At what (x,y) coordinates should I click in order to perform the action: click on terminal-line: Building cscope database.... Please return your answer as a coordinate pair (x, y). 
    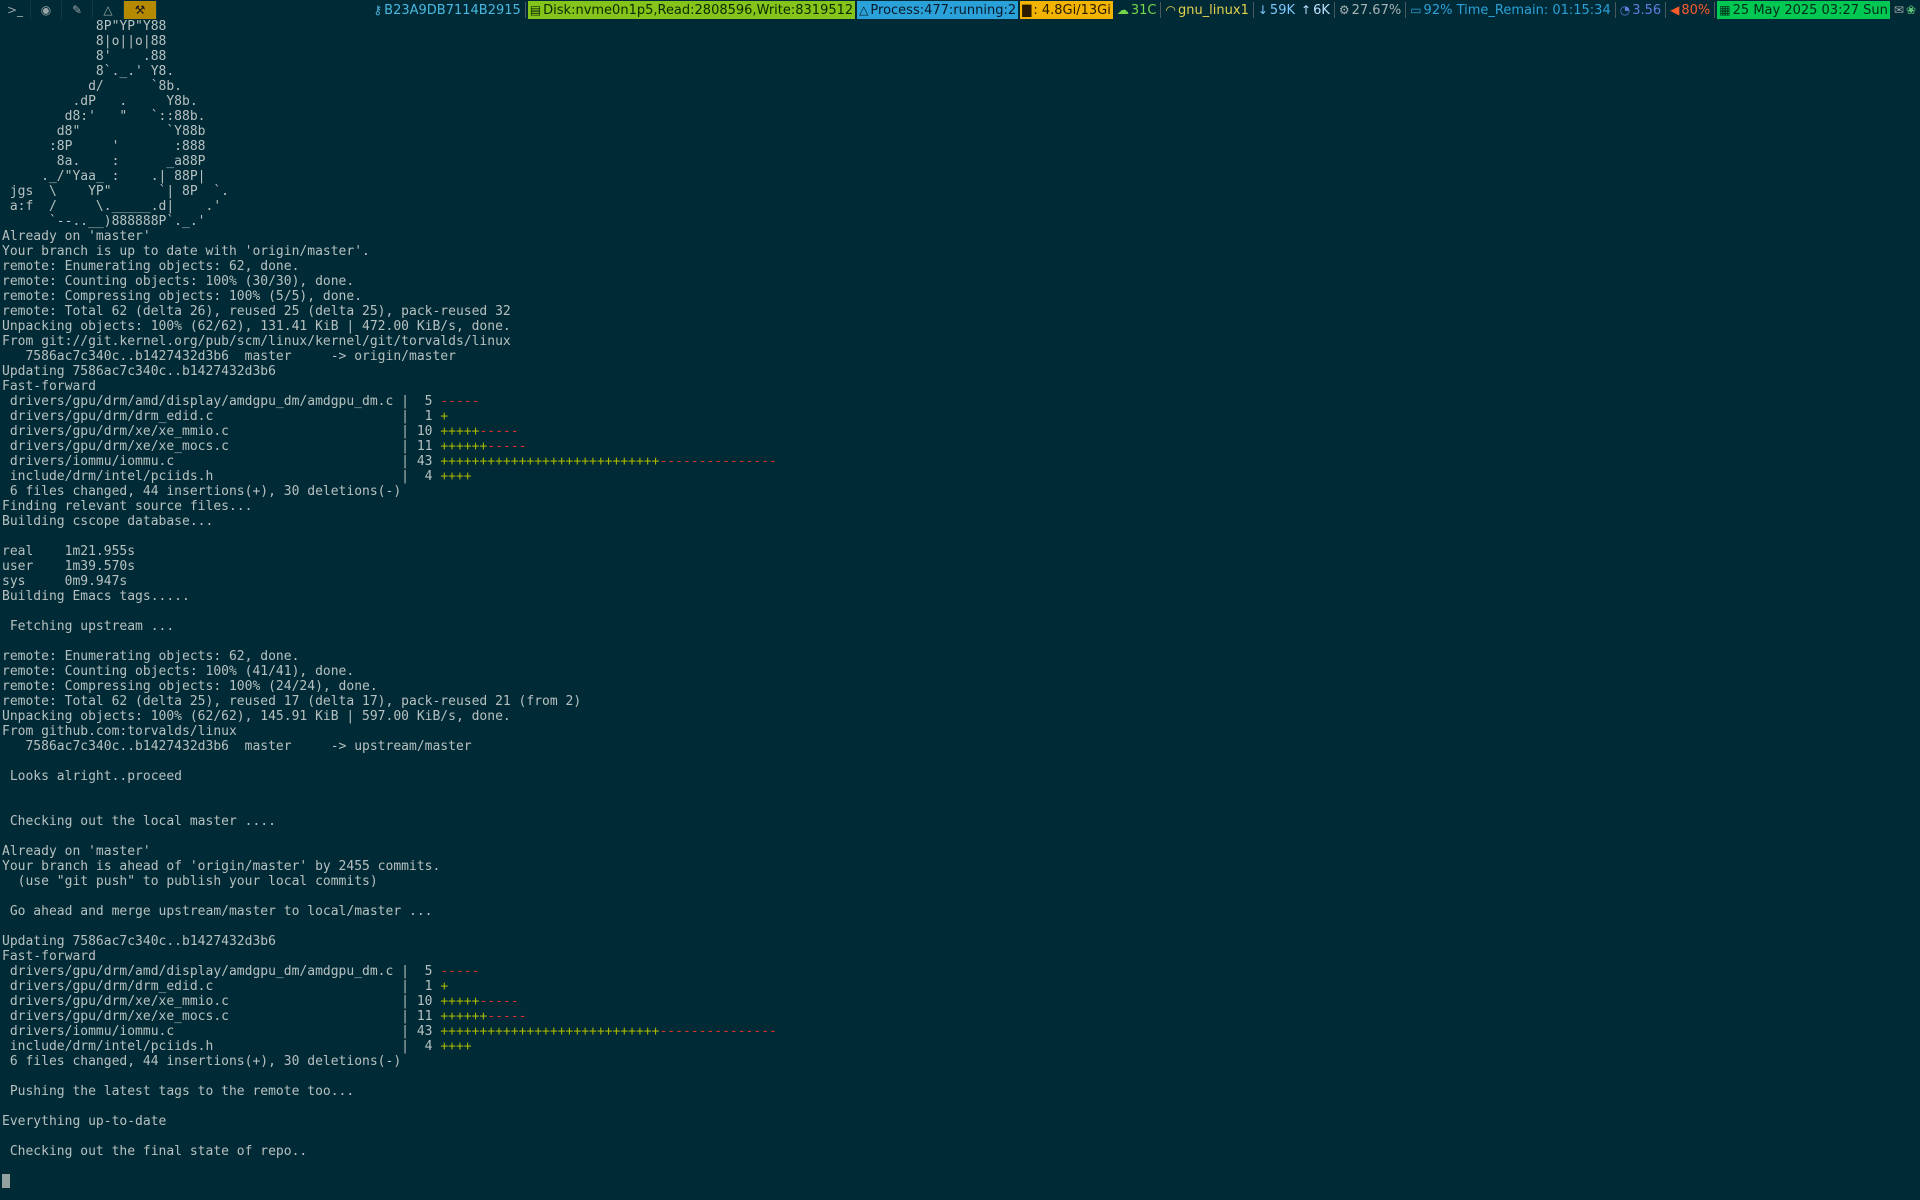
    Looking at the image, I should click on (108, 521).